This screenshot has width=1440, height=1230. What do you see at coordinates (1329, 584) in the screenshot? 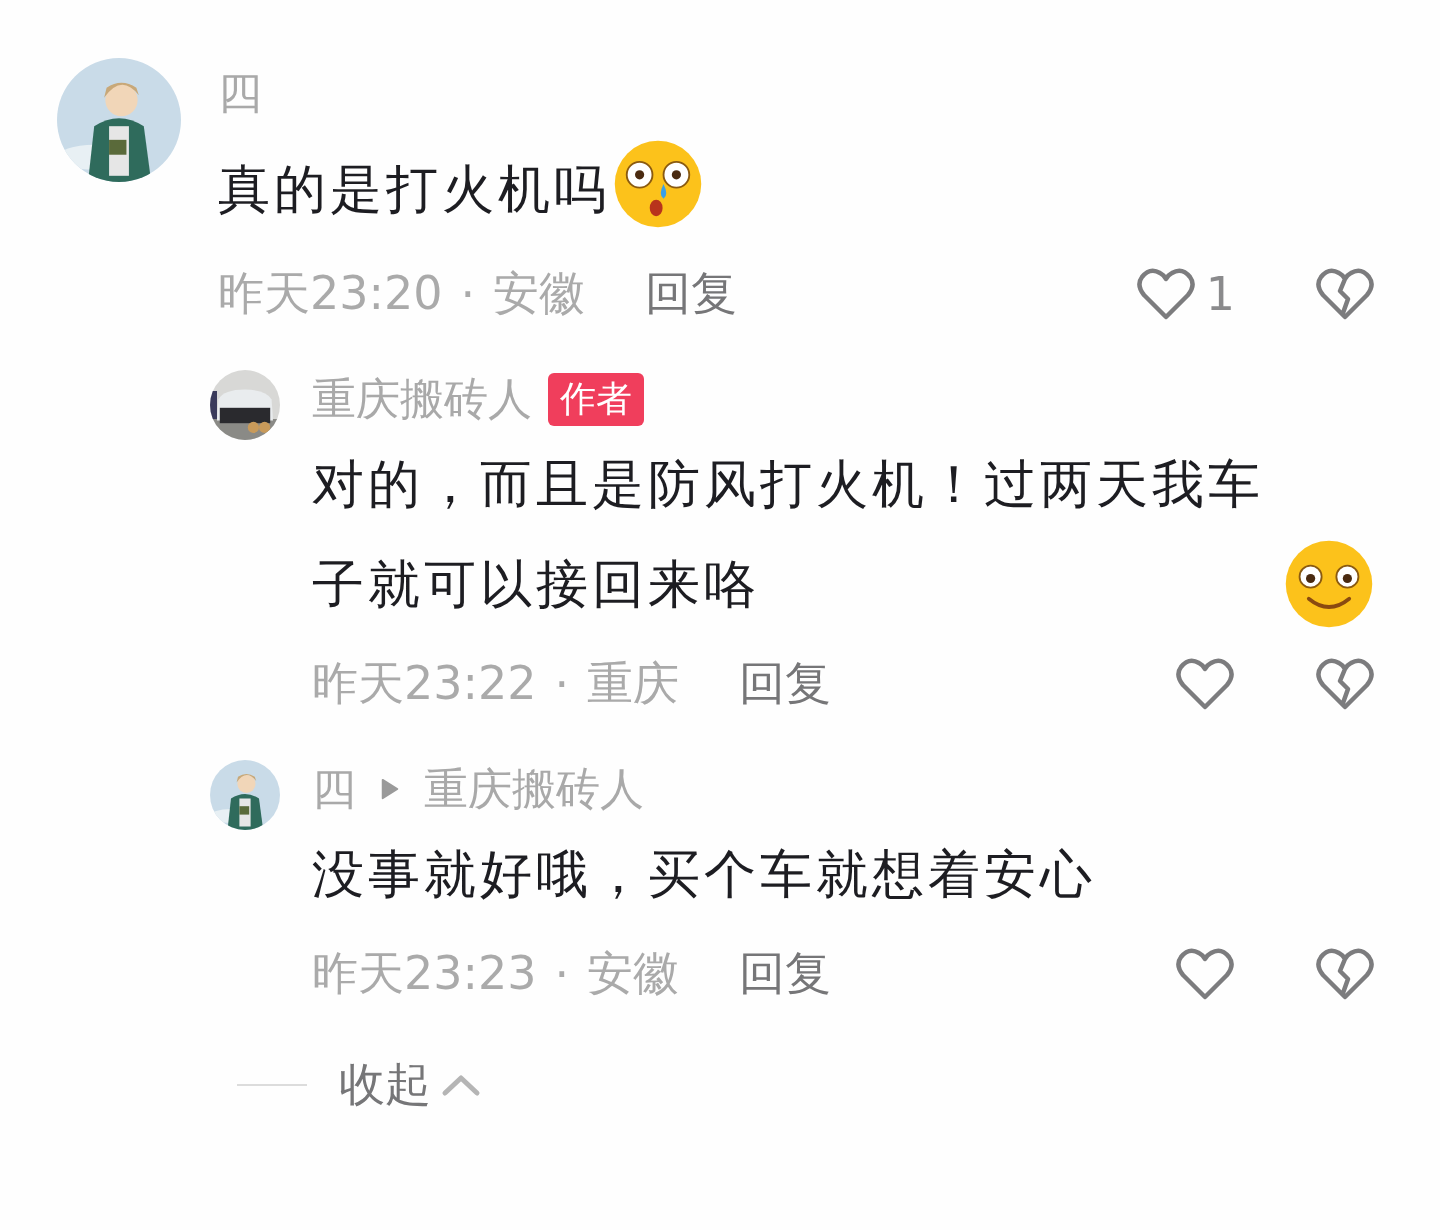
I see `smiling-face-icon` at bounding box center [1329, 584].